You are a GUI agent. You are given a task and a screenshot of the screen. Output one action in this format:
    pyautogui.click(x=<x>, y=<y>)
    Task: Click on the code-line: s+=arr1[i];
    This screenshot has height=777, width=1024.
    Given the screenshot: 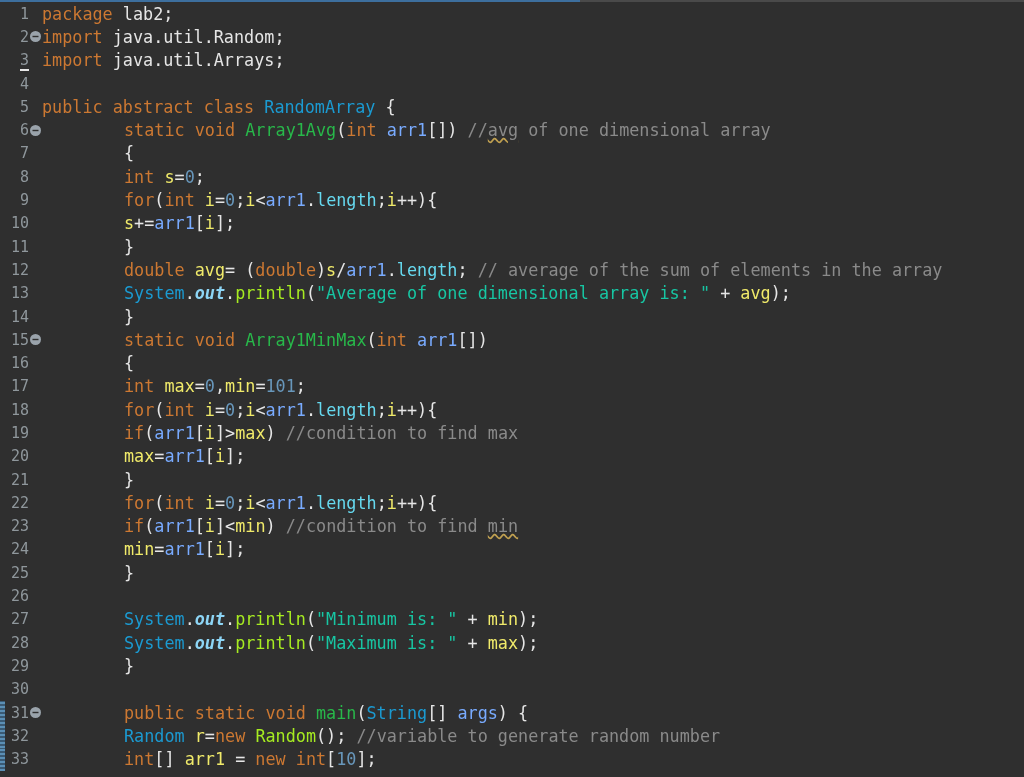 What is the action you would take?
    pyautogui.click(x=180, y=223)
    